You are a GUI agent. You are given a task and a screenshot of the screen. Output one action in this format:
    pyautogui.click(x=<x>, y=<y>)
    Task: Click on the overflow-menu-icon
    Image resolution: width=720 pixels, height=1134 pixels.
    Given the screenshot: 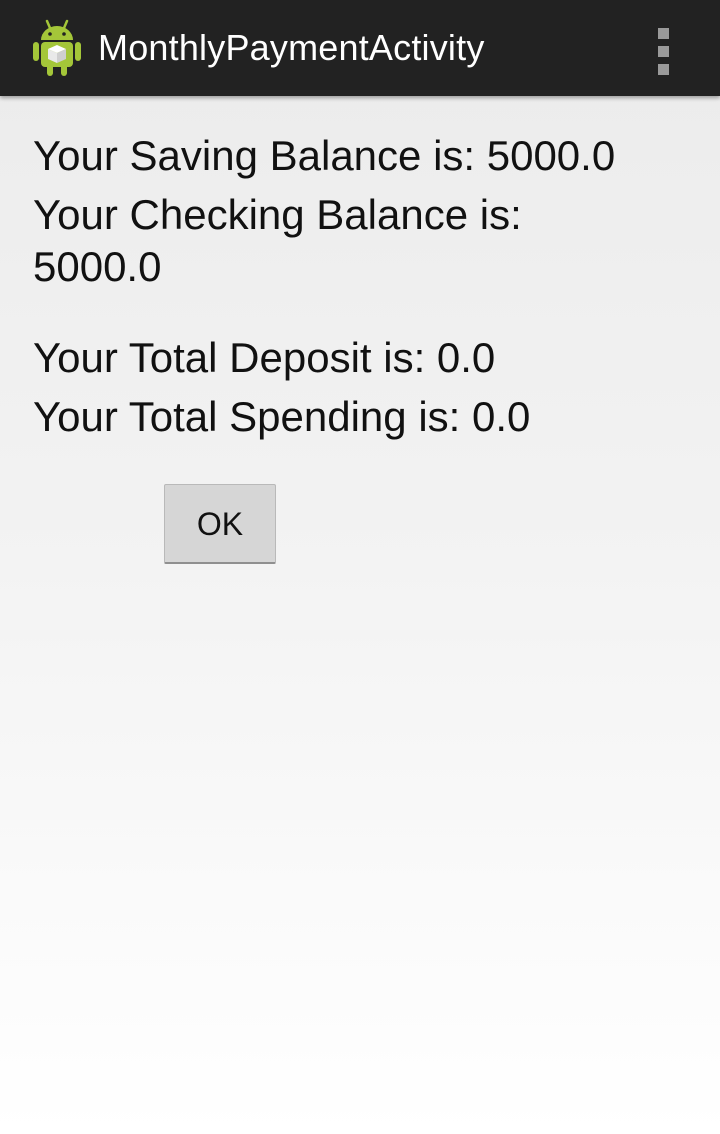 What is the action you would take?
    pyautogui.click(x=664, y=48)
    